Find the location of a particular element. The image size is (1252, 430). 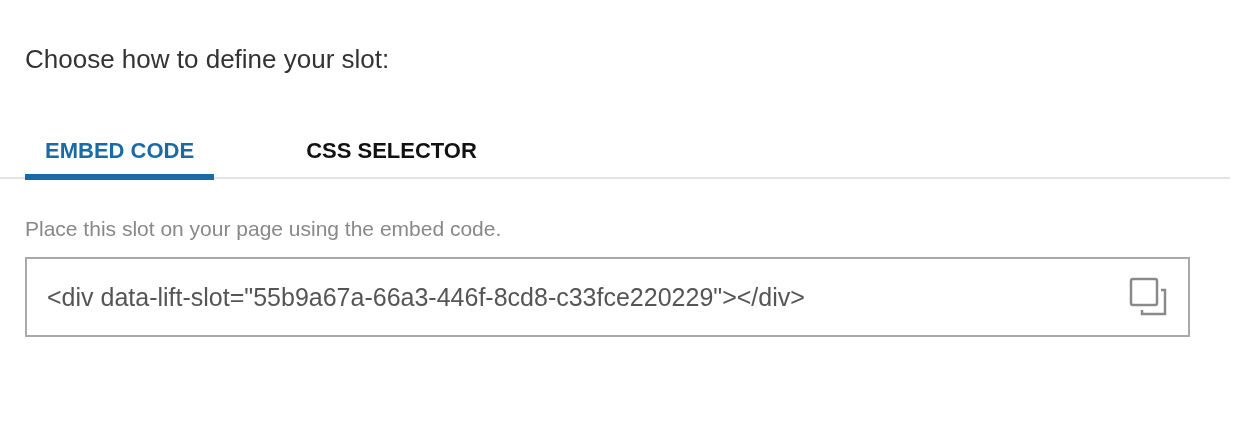

tab: EMBED CODE is located at coordinates (120, 153).